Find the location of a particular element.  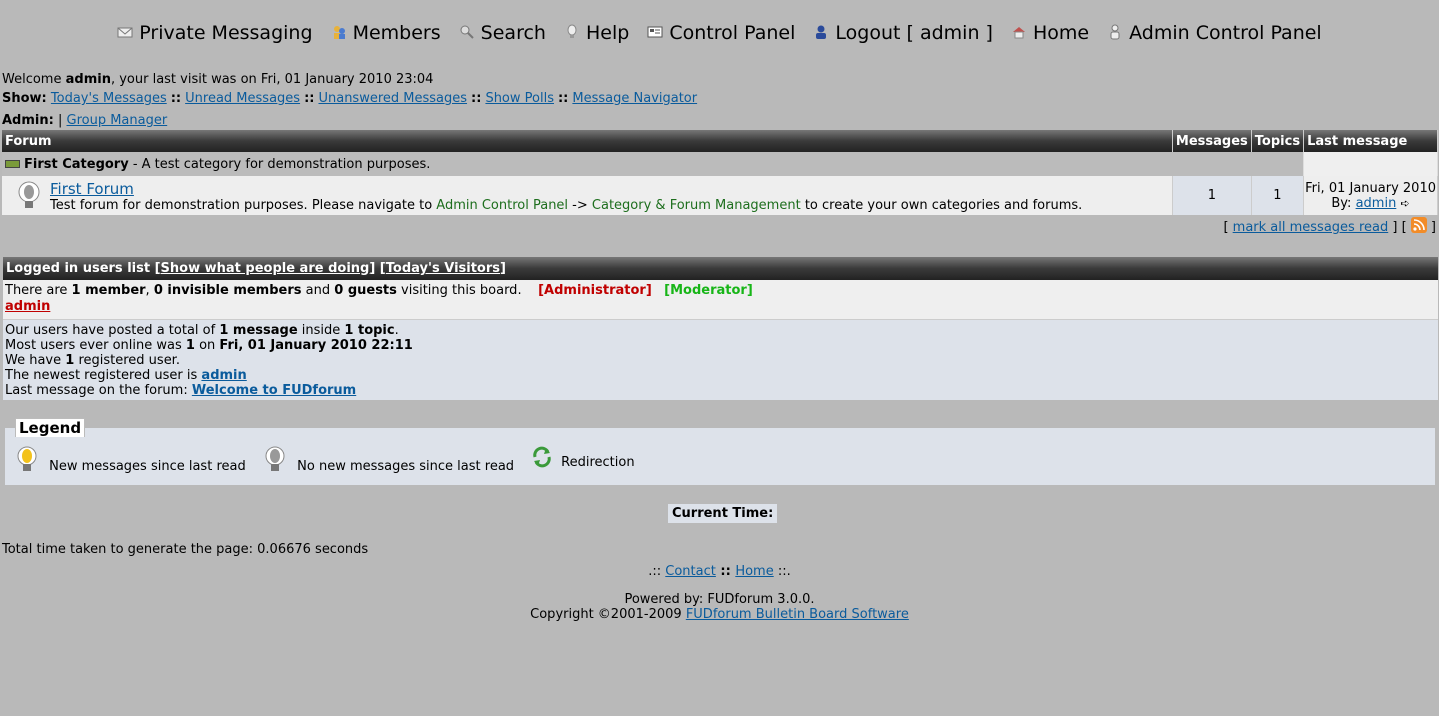

home-icon is located at coordinates (1018, 33).